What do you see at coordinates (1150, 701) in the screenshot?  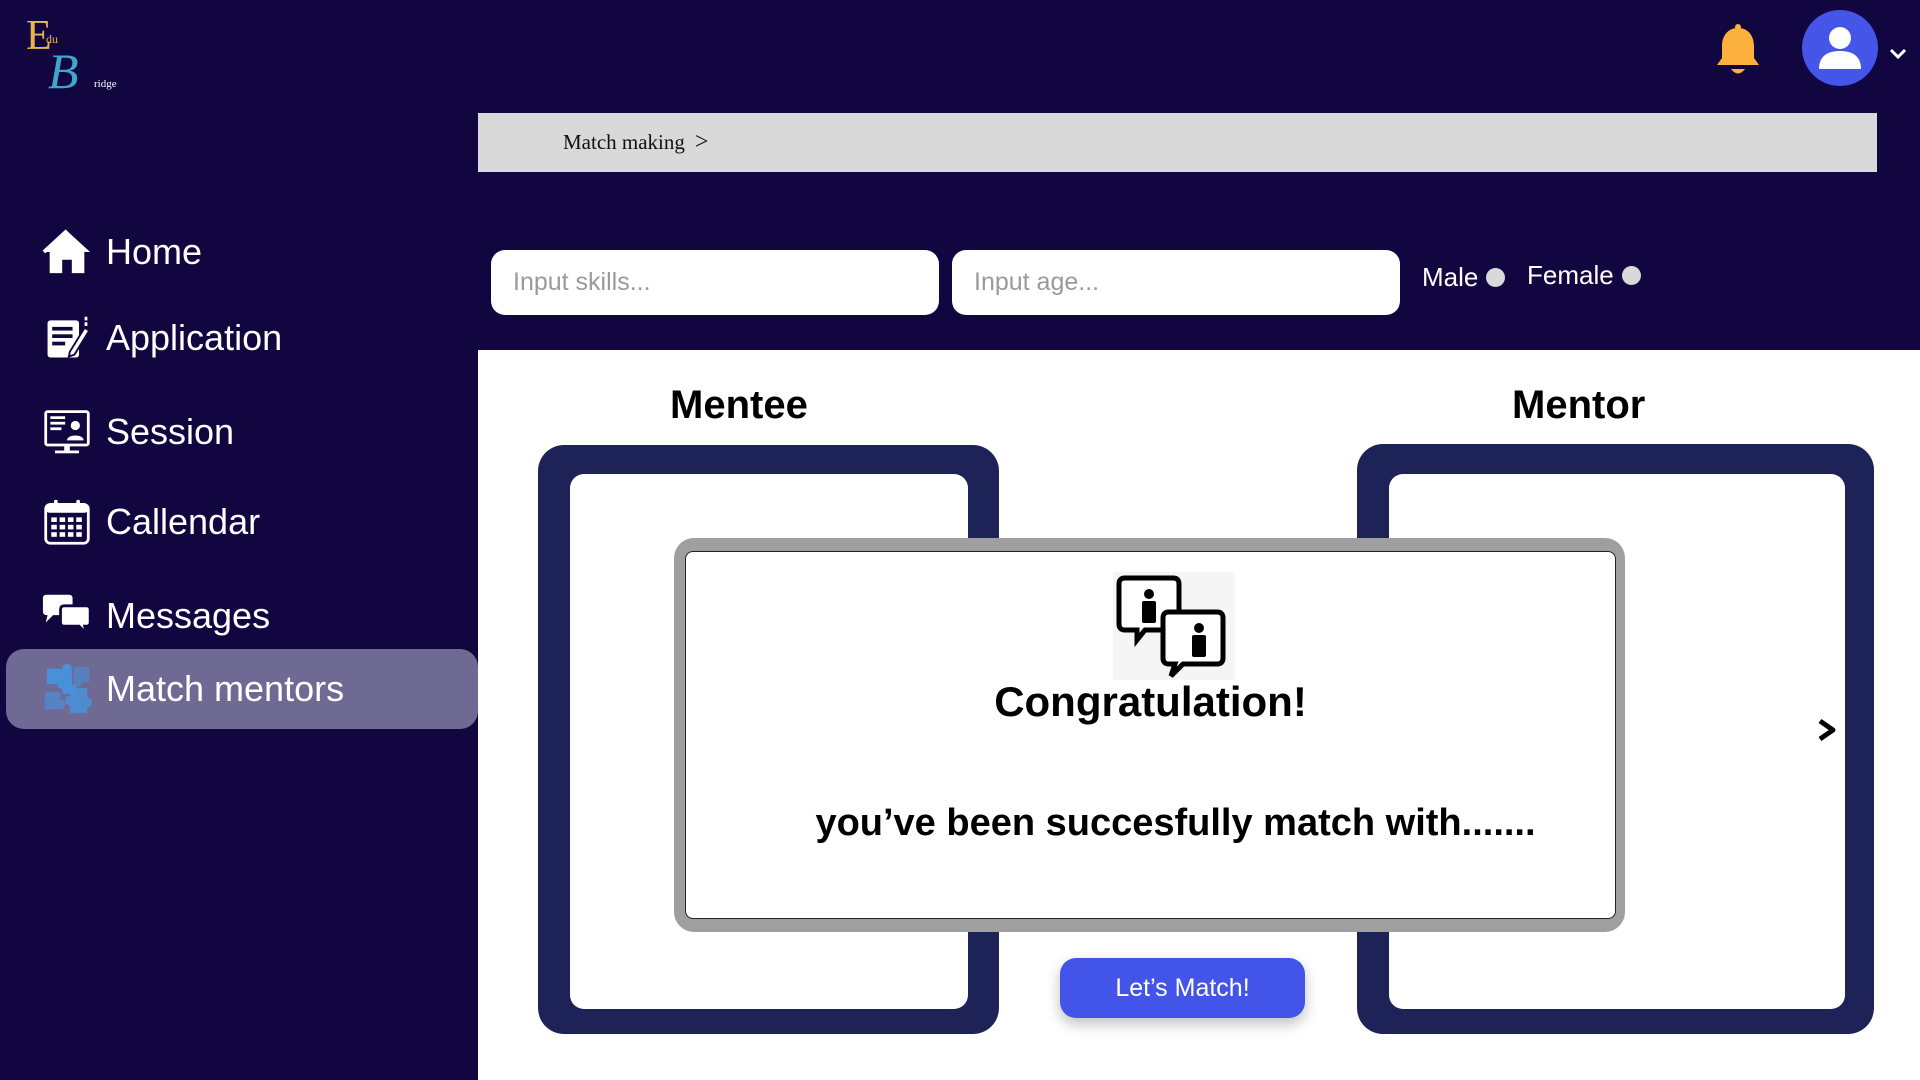 I see `modal-title: Congratulation!` at bounding box center [1150, 701].